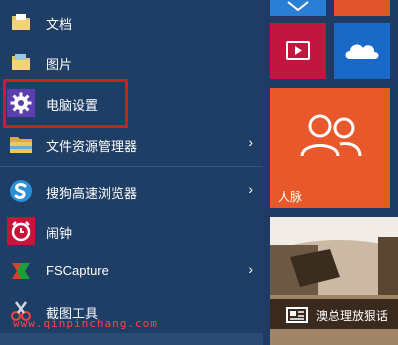  I want to click on tile-people-label: 人脉, so click(290, 197).